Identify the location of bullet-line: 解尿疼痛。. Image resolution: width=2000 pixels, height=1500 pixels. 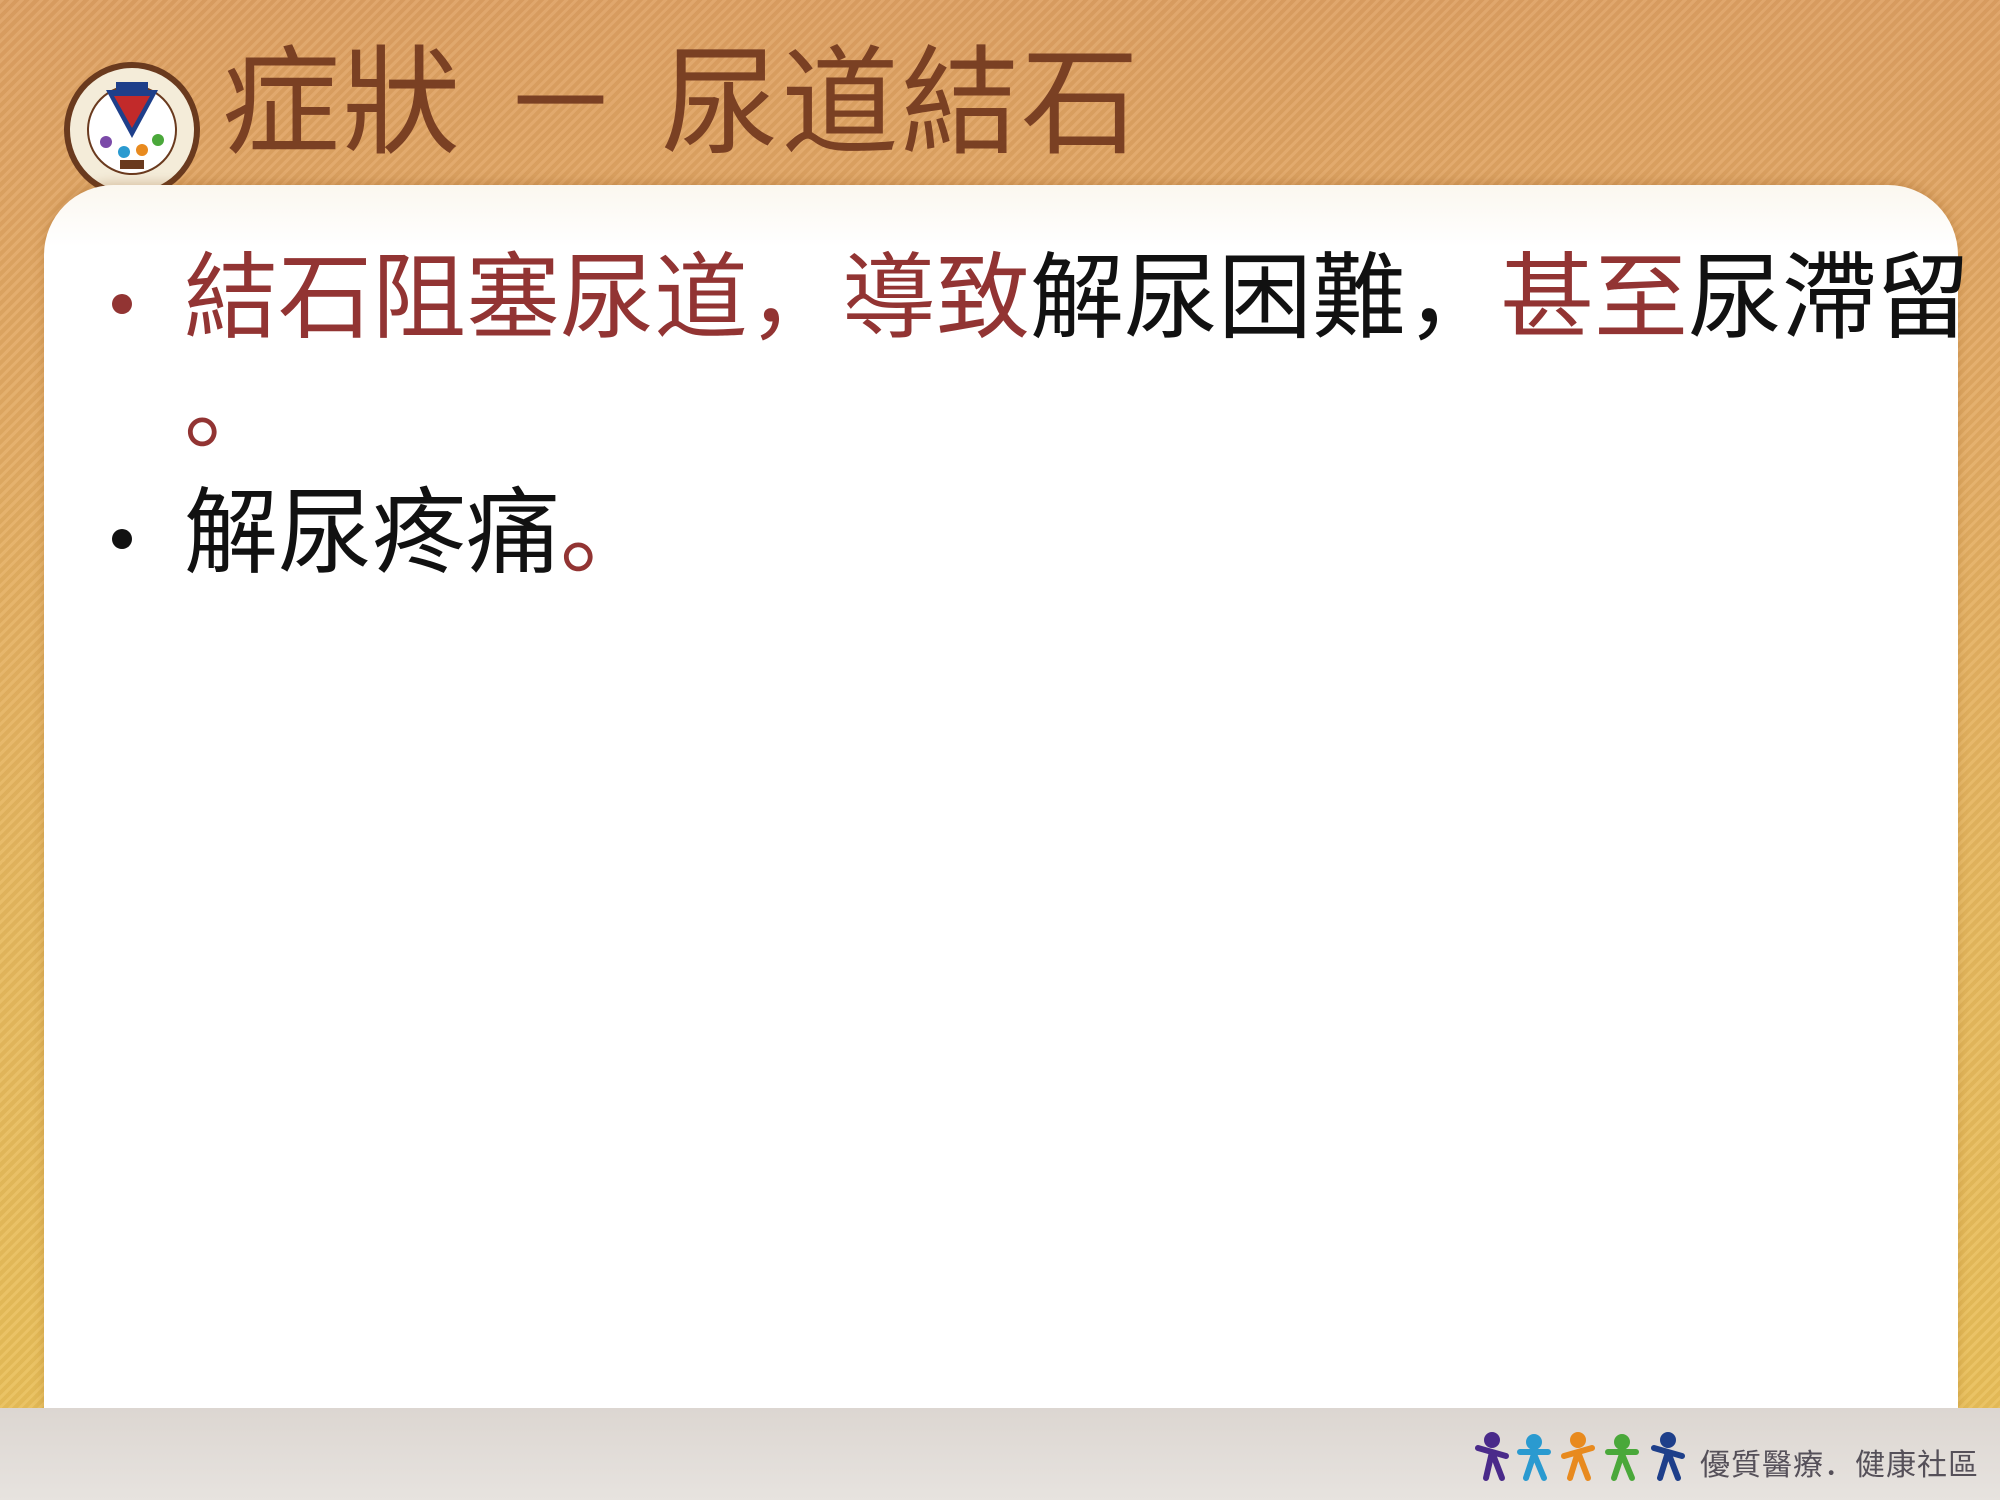
(419, 534).